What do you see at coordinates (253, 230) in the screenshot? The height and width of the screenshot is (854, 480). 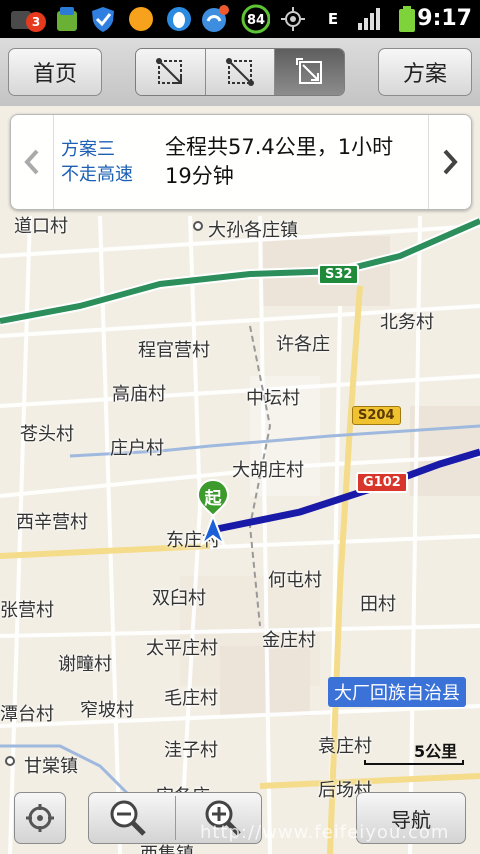 I see `place-label: 大孙各庄镇` at bounding box center [253, 230].